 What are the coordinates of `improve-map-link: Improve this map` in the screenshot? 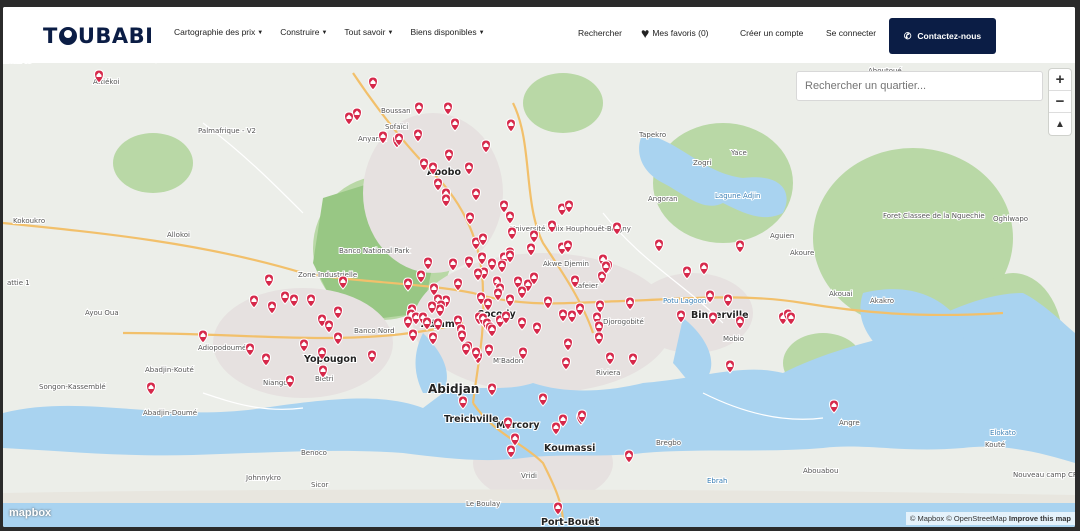 It's located at (1040, 518).